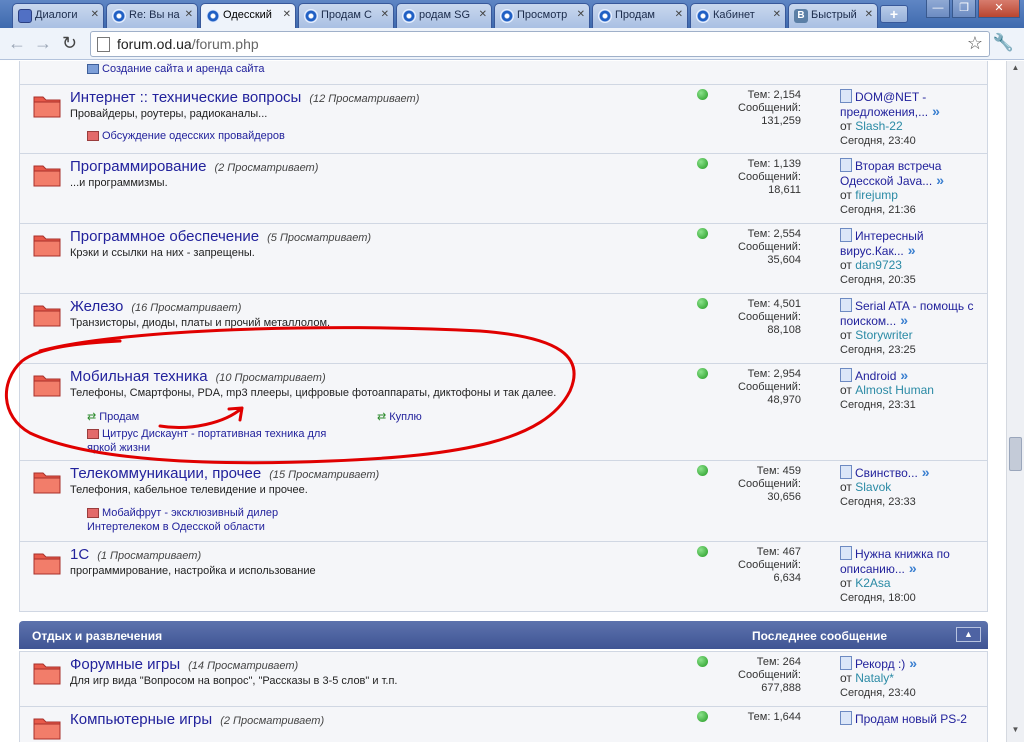  I want to click on subforum-buy-link: Куплю, so click(399, 416).